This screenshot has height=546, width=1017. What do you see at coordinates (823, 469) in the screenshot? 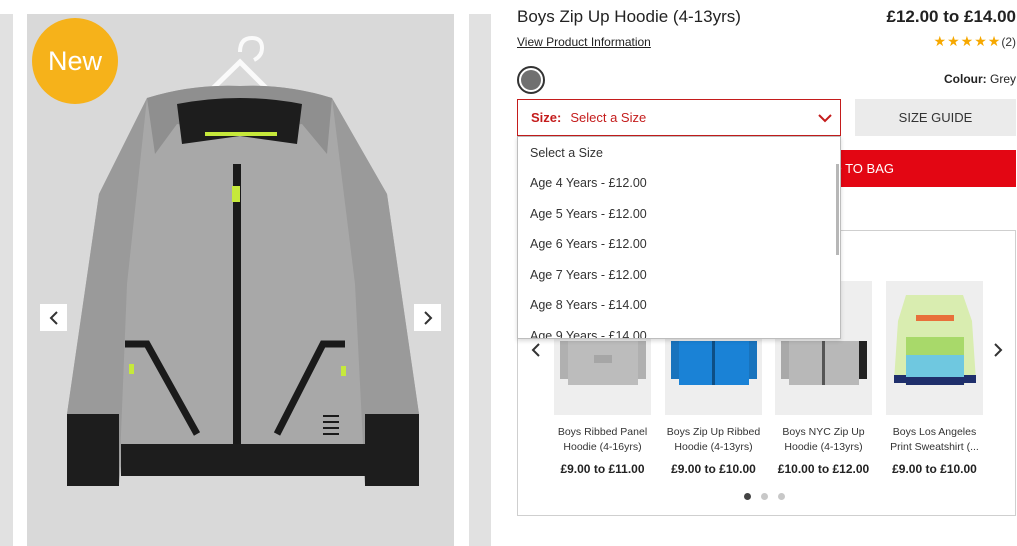
I see `recommendation-price: £10.00 to £12.00` at bounding box center [823, 469].